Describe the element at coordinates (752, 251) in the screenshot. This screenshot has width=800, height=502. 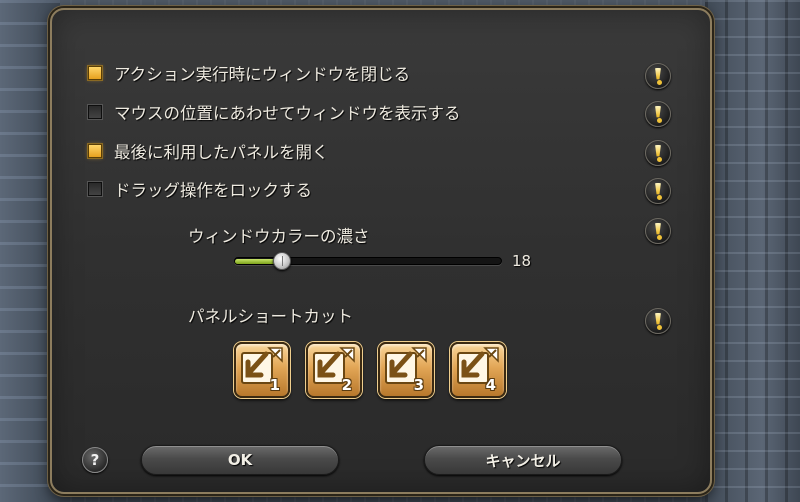
I see `background-right` at that location.